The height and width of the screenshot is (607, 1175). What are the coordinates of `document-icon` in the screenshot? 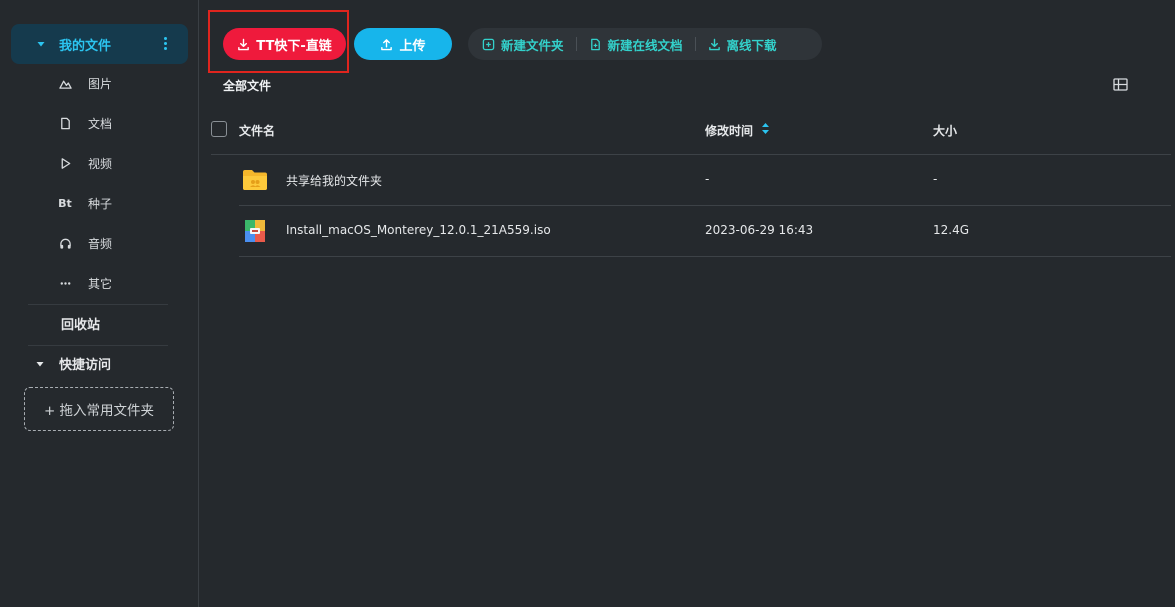 It's located at (65, 123).